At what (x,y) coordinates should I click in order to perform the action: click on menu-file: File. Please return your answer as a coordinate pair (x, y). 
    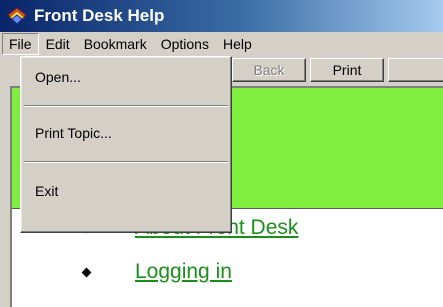
    Looking at the image, I should click on (20, 44).